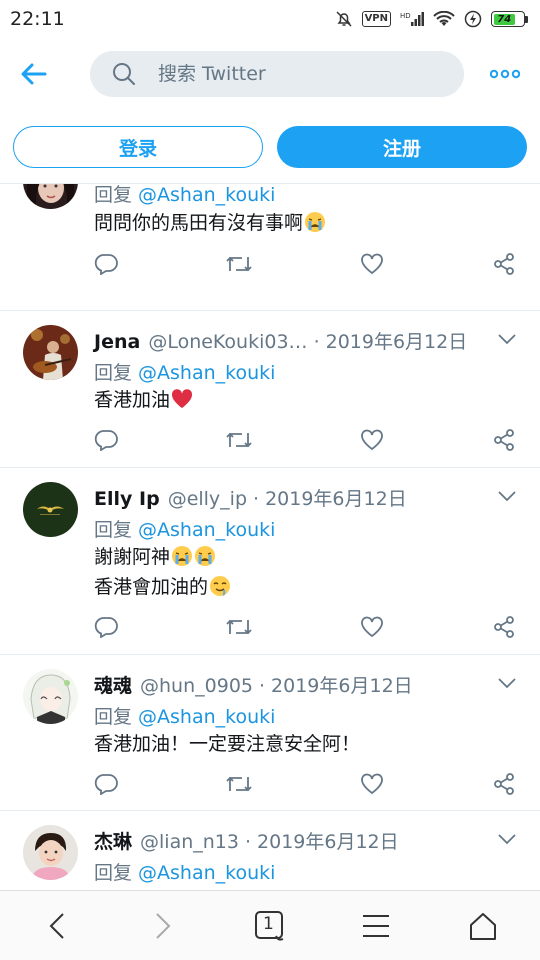  I want to click on display-name: 杰琳, so click(113, 840).